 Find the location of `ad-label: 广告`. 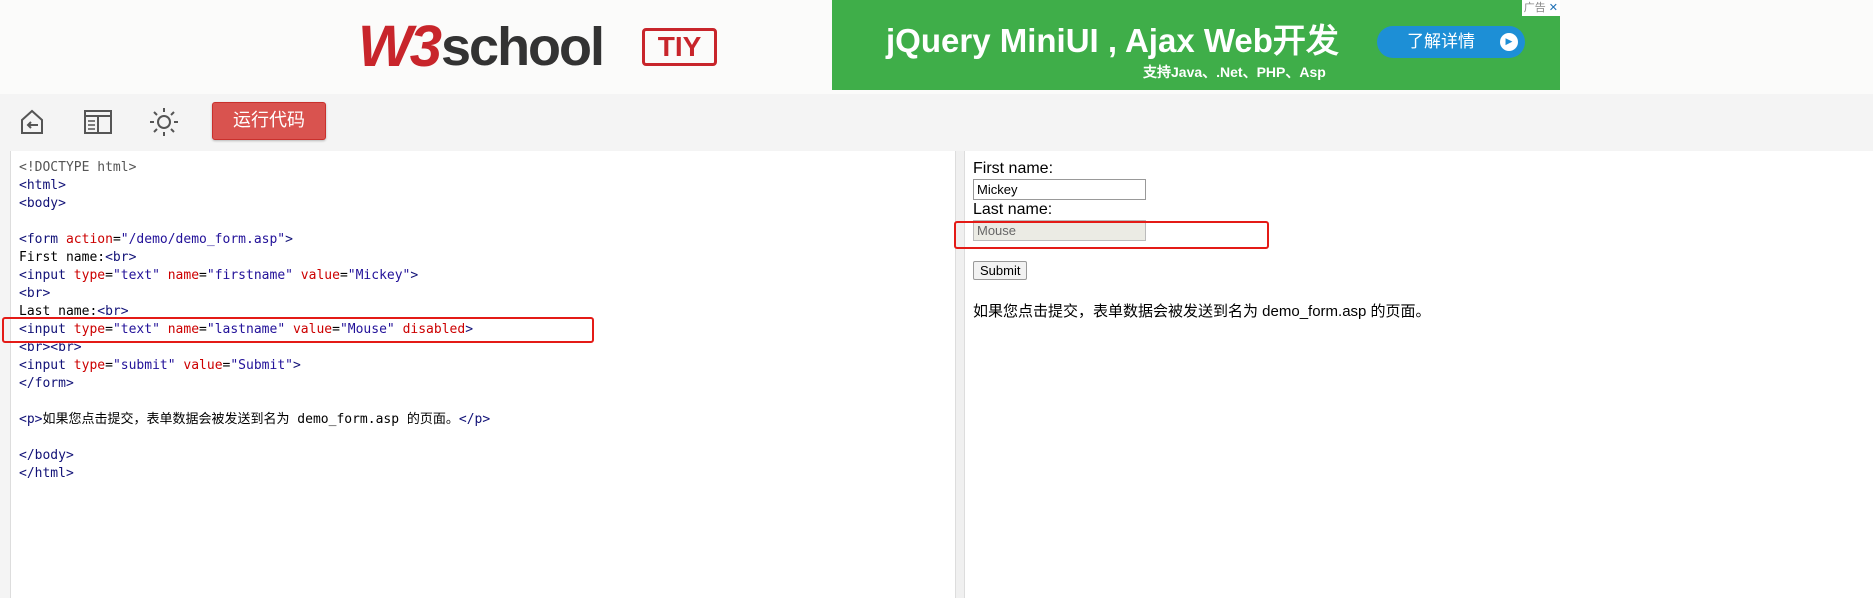

ad-label: 广告 is located at coordinates (1534, 7).